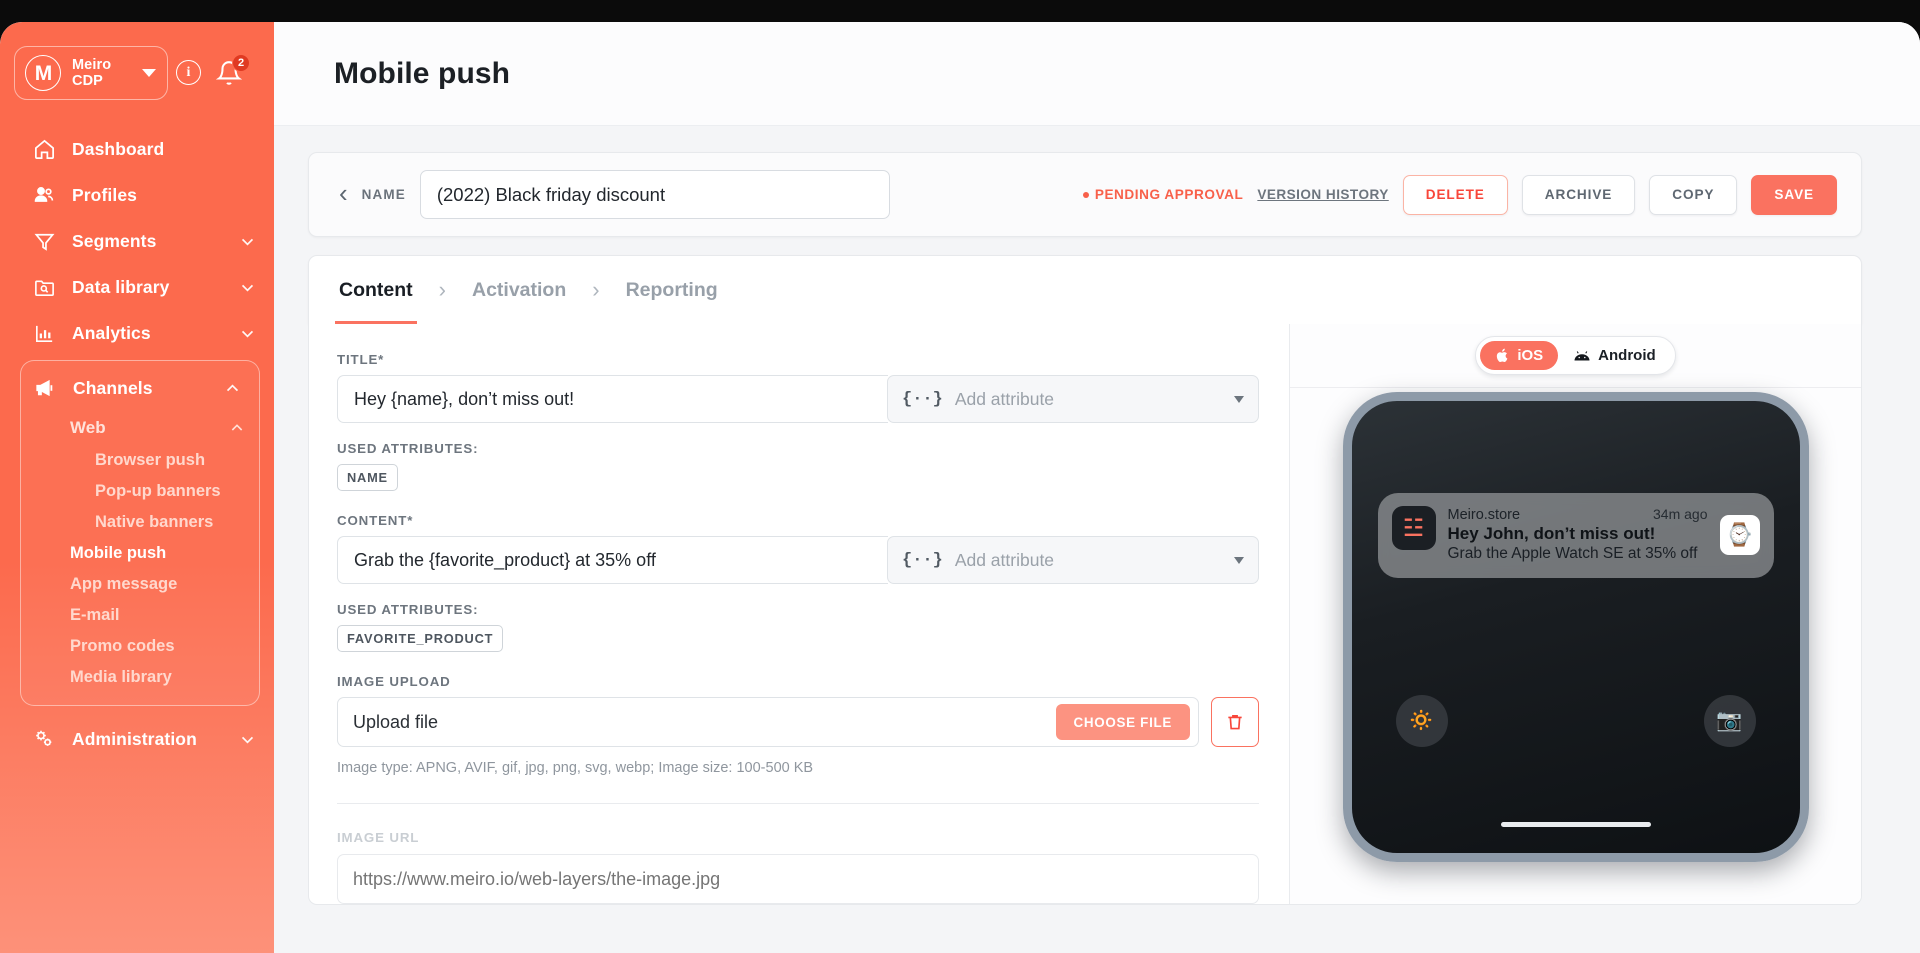 This screenshot has width=1920, height=953. Describe the element at coordinates (654, 194) in the screenshot. I see `campaign-name-input` at that location.